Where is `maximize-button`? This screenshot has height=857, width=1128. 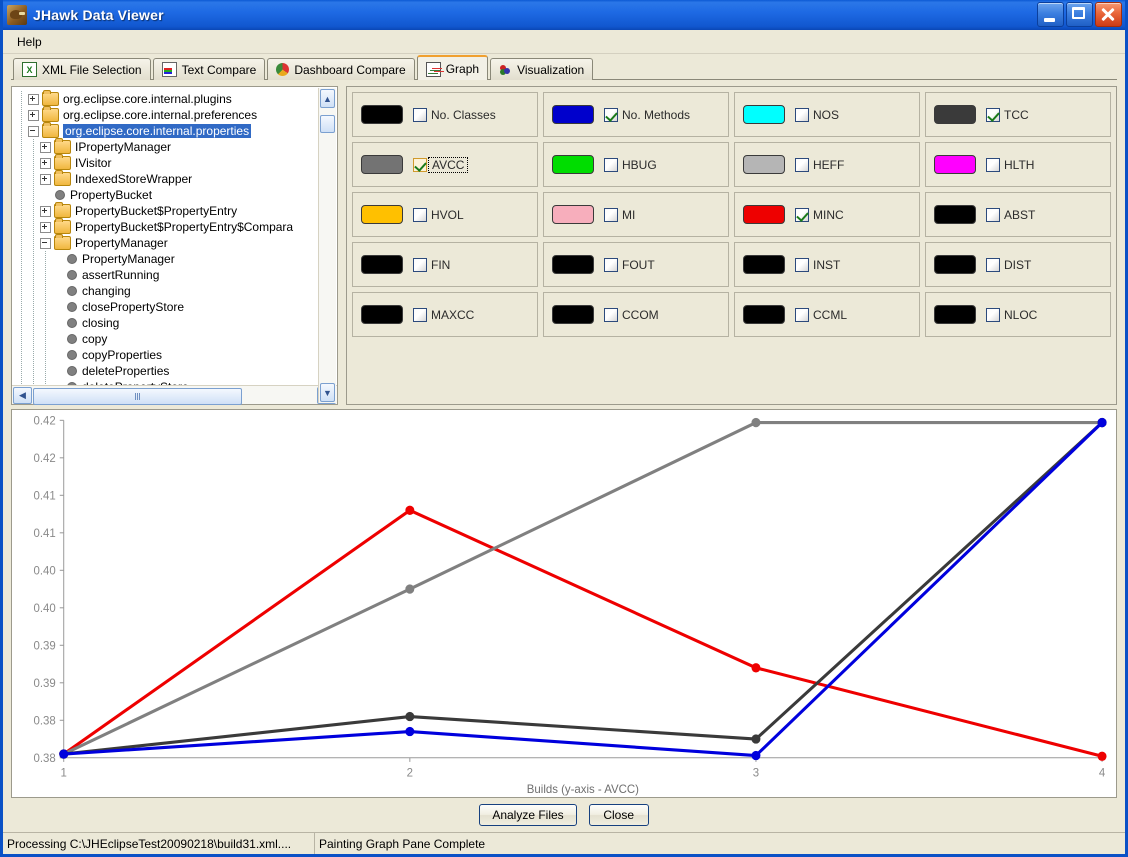 maximize-button is located at coordinates (1079, 14).